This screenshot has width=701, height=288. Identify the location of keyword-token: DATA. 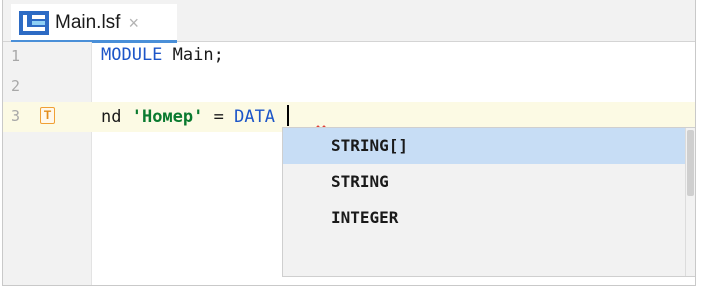
(255, 117).